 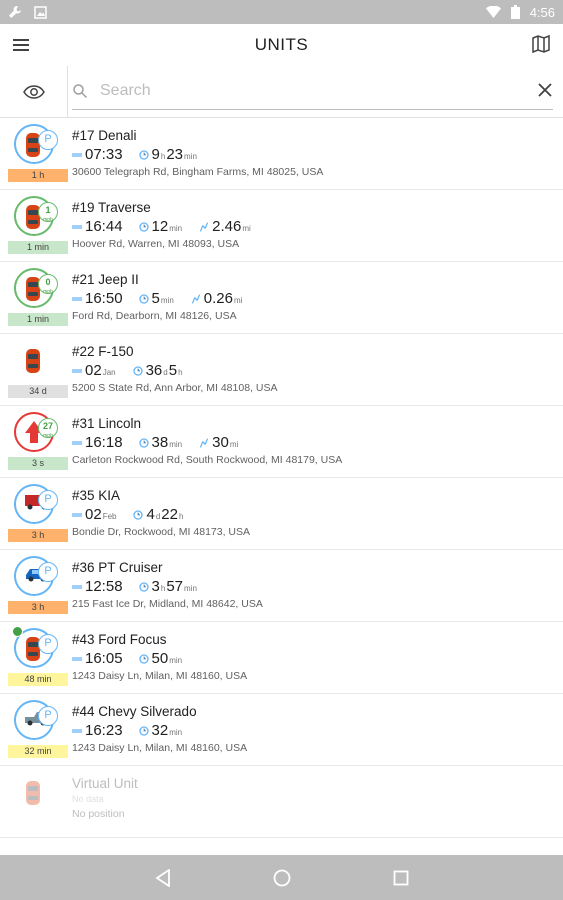 I want to click on distance-stat: 30 mi, so click(x=219, y=442).